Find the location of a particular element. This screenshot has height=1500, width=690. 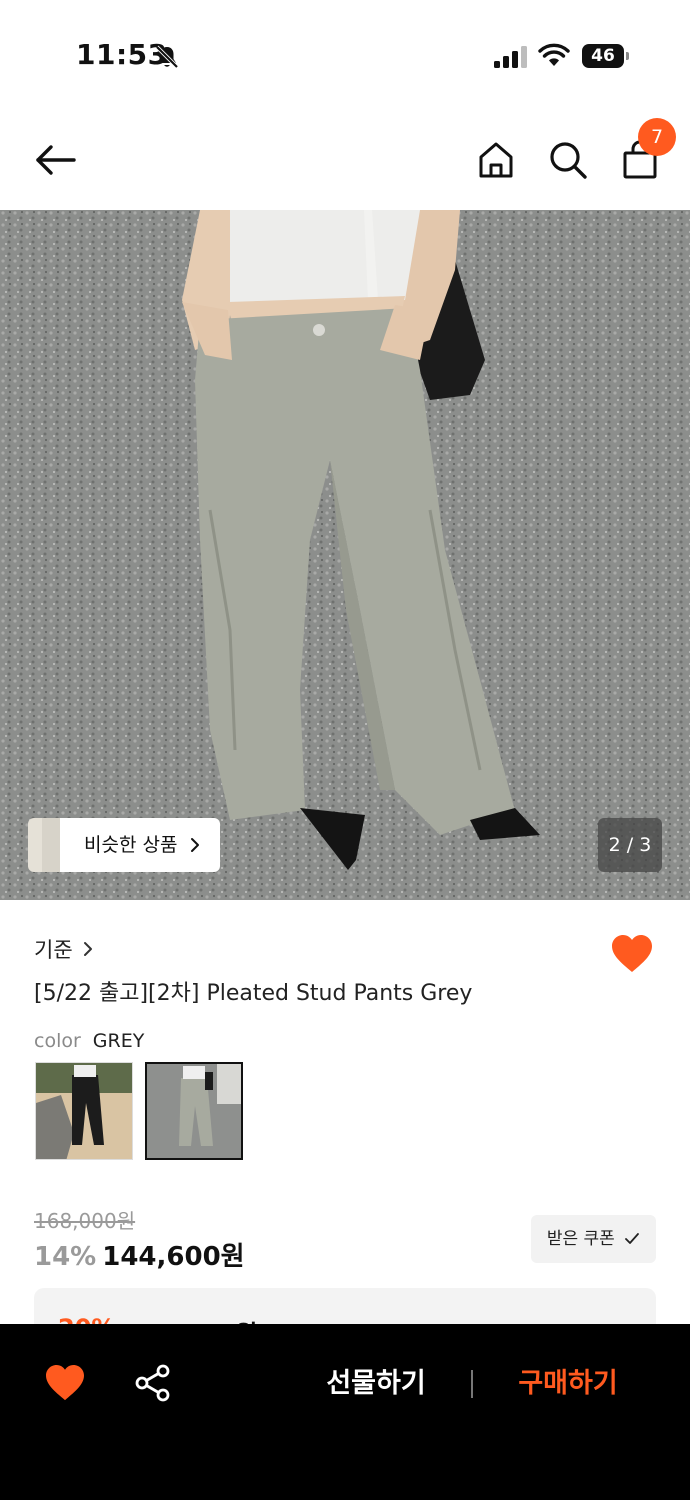

gallery-pager: 2 / 3 is located at coordinates (630, 845).